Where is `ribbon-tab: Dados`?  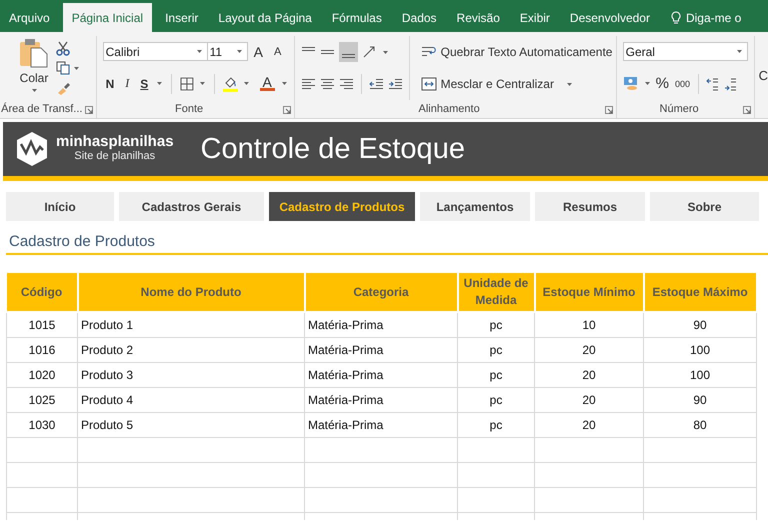 ribbon-tab: Dados is located at coordinates (419, 17).